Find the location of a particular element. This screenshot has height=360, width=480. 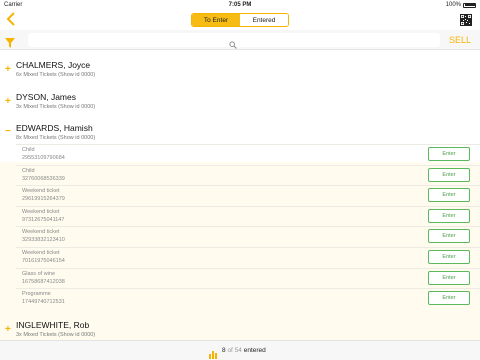

entered-count-label: 8 of 54 entered is located at coordinates (244, 350).